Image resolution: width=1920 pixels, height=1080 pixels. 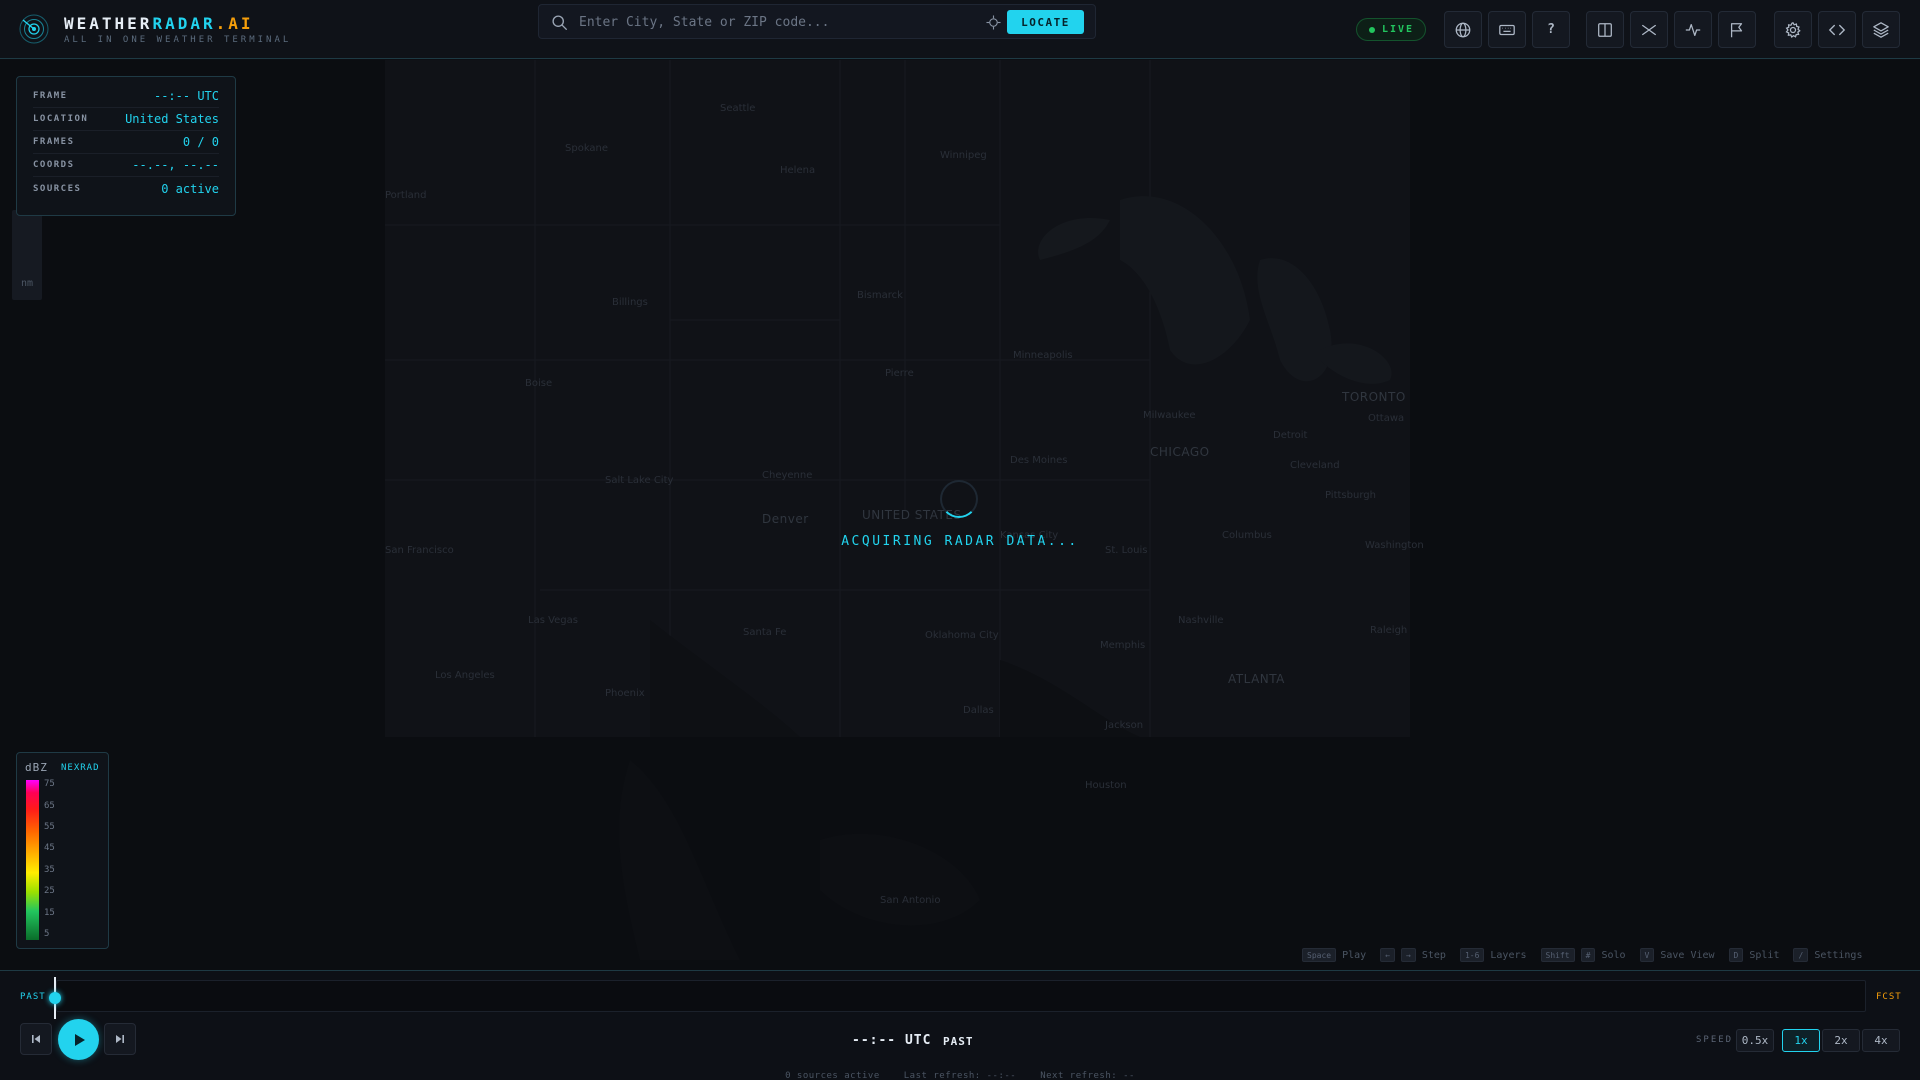 I want to click on shortcut-key: ←, so click(x=1388, y=955).